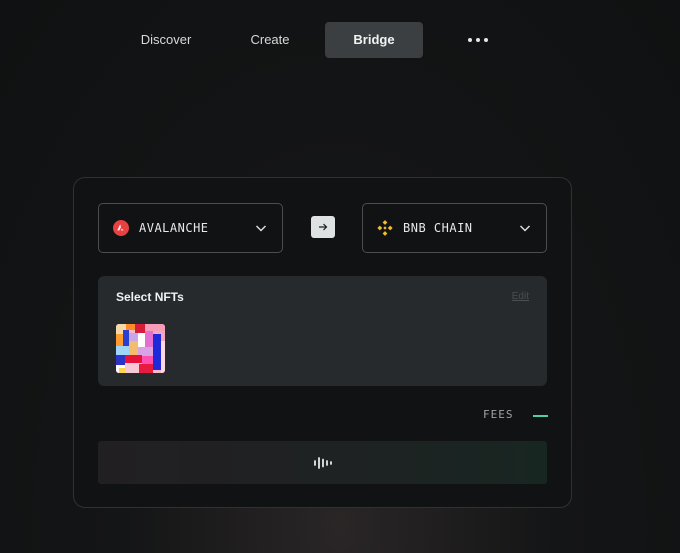 This screenshot has width=680, height=553. What do you see at coordinates (322, 331) in the screenshot?
I see `nft-selection-panel: Select NFTs Edit` at bounding box center [322, 331].